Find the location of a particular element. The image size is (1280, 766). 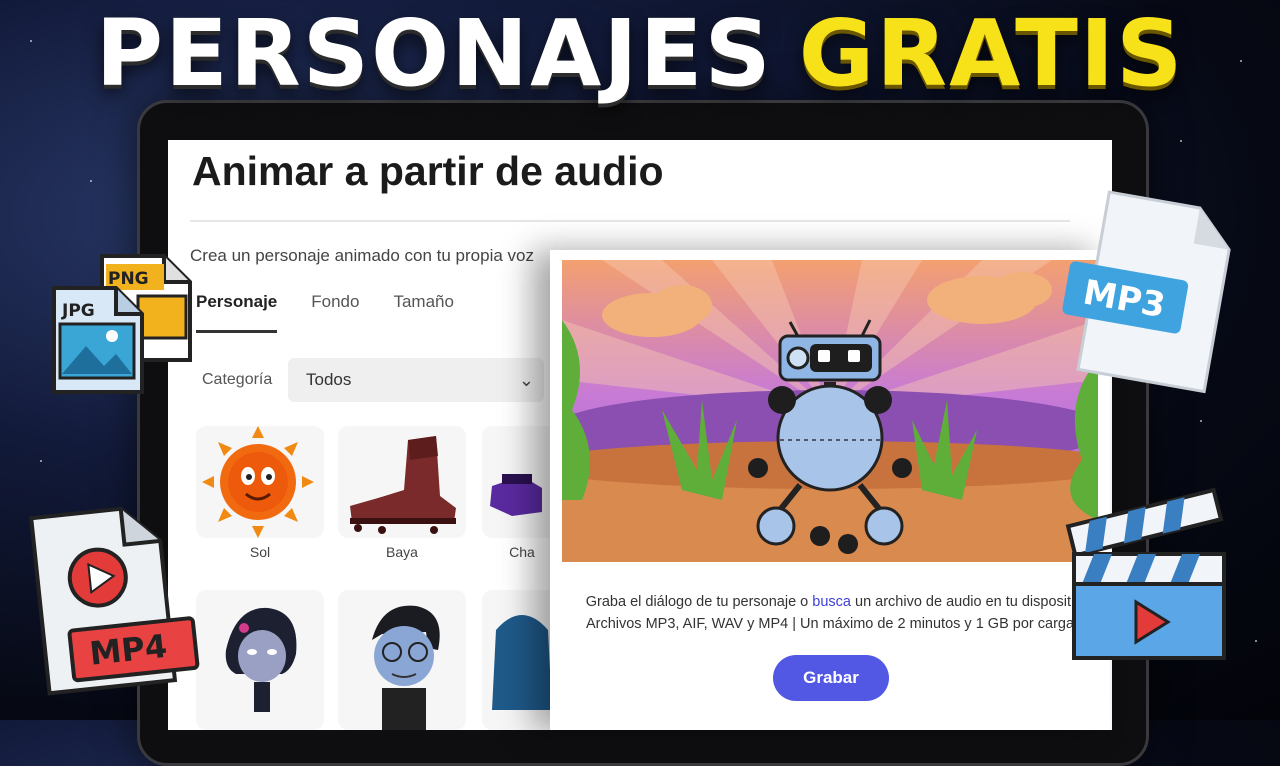

girl-character-icon is located at coordinates (261, 659).